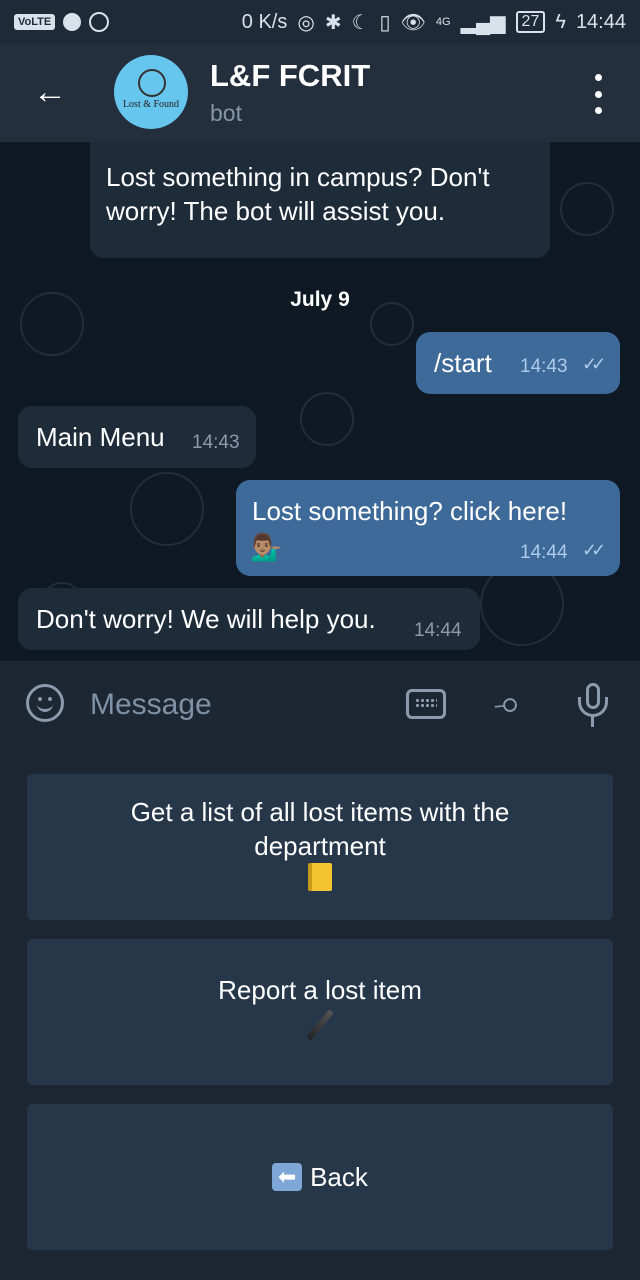 The height and width of the screenshot is (1280, 640). What do you see at coordinates (434, 22) in the screenshot?
I see `status-right-icons: 0 K/s ◎ ✱ ☾ ▯ 👁 4G ▂▄▆ 27 ϟ 14:44` at bounding box center [434, 22].